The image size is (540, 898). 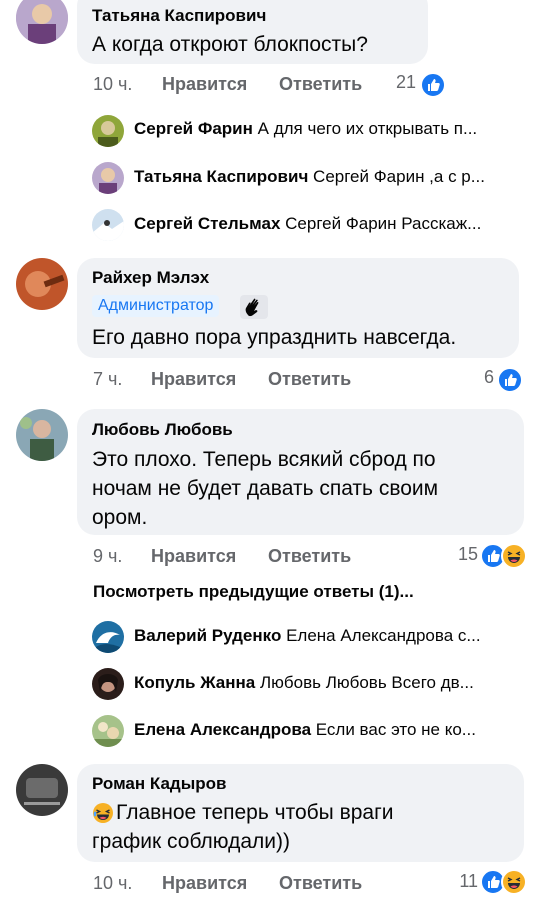 What do you see at coordinates (207, 635) in the screenshot?
I see `reply-author: Валерий Руденко` at bounding box center [207, 635].